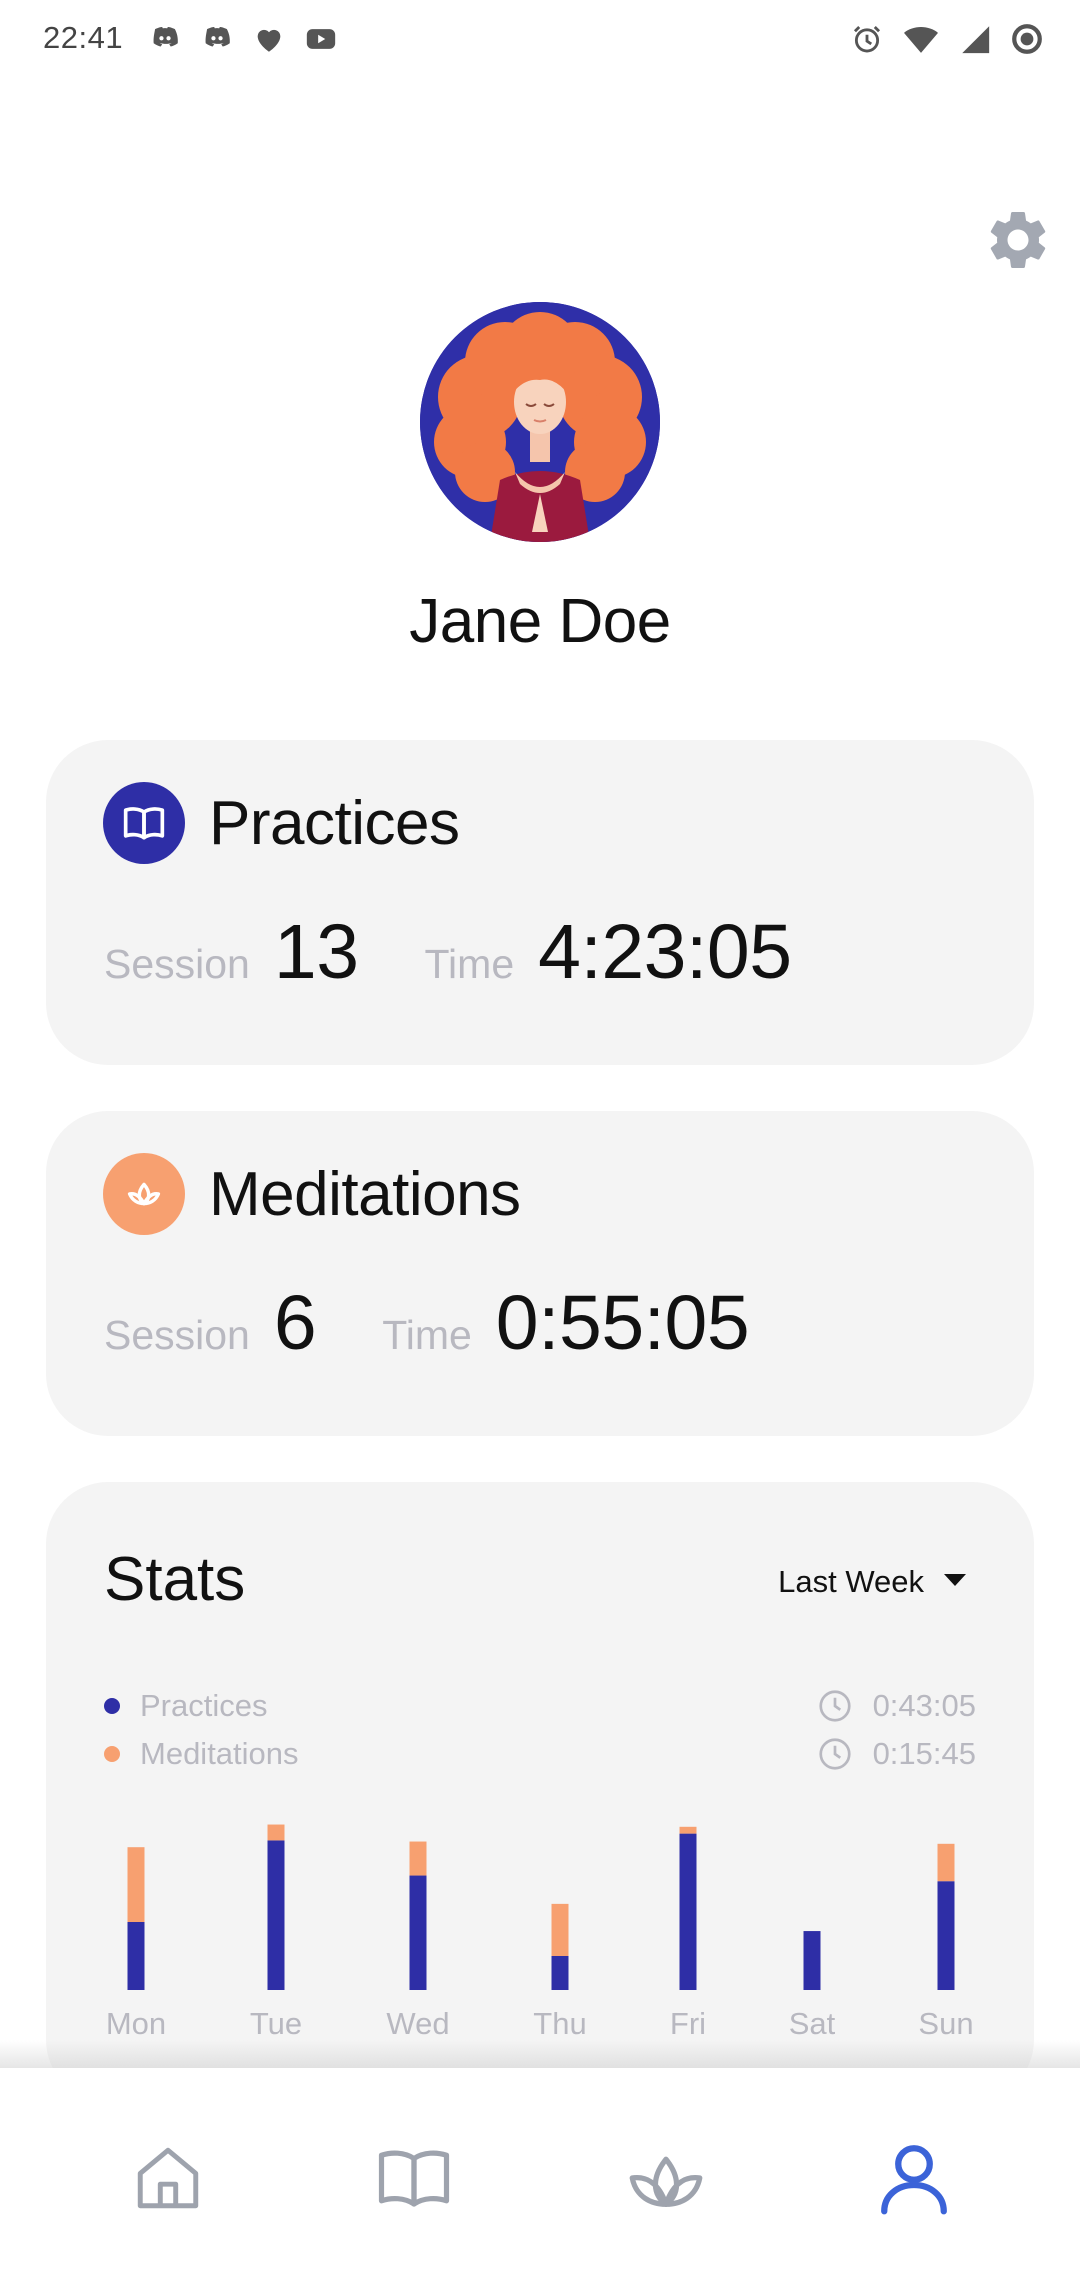 Image resolution: width=1080 pixels, height=2280 pixels. Describe the element at coordinates (945, 2023) in the screenshot. I see `x-tick-label: Sun` at that location.